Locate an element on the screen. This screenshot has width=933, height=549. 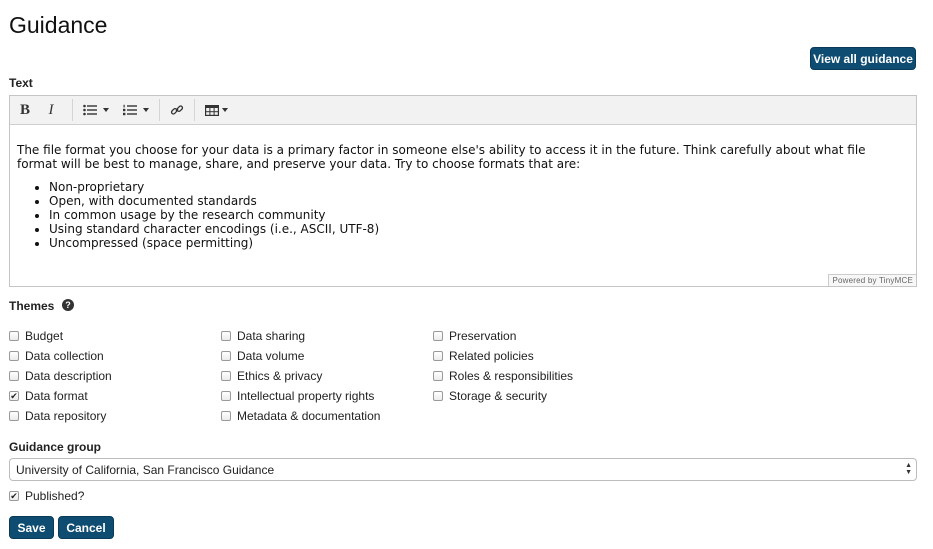
theme-checkbox-data-description: Data description is located at coordinates (60, 376).